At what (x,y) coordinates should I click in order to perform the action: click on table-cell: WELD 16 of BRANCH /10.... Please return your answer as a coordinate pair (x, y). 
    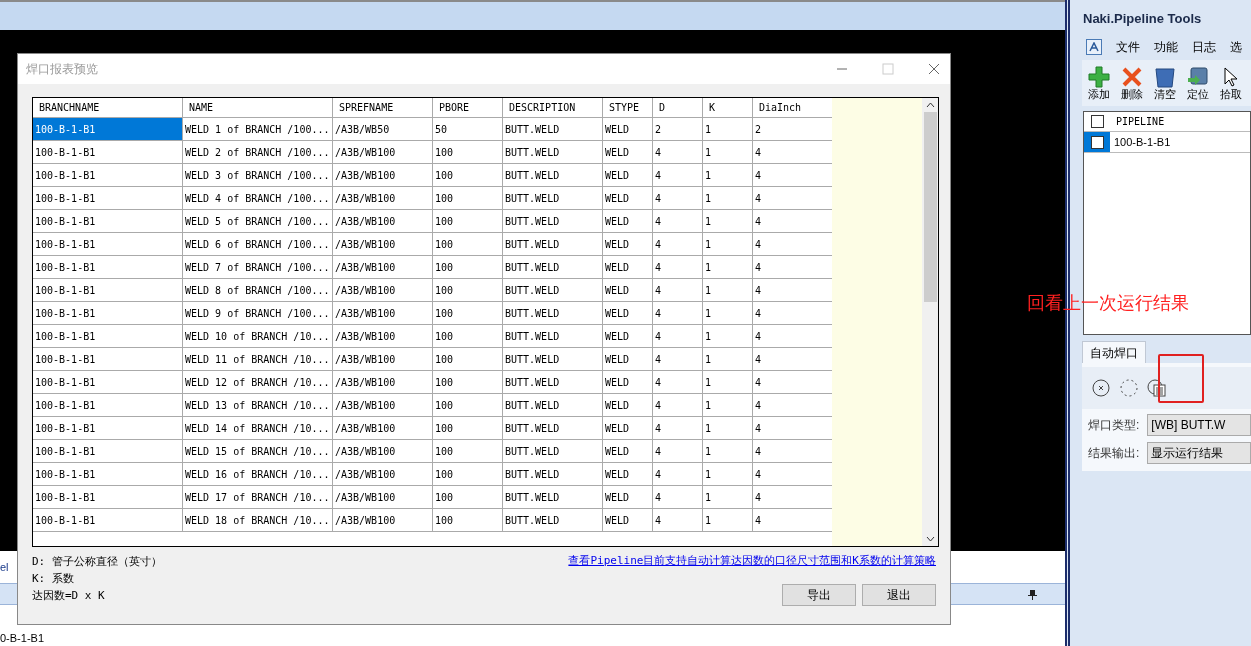
    Looking at the image, I should click on (258, 474).